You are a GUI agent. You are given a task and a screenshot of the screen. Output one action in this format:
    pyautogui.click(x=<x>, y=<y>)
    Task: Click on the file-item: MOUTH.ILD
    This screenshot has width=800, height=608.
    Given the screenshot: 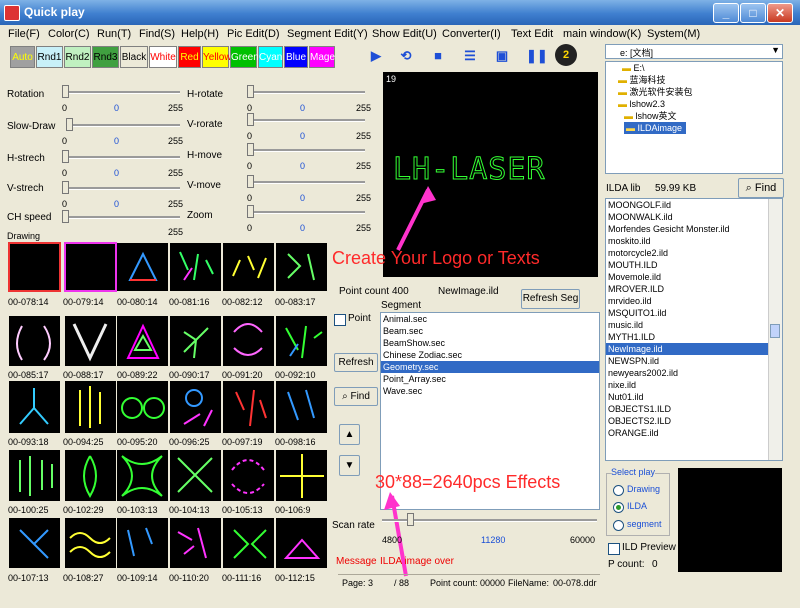 What is the action you would take?
    pyautogui.click(x=694, y=265)
    